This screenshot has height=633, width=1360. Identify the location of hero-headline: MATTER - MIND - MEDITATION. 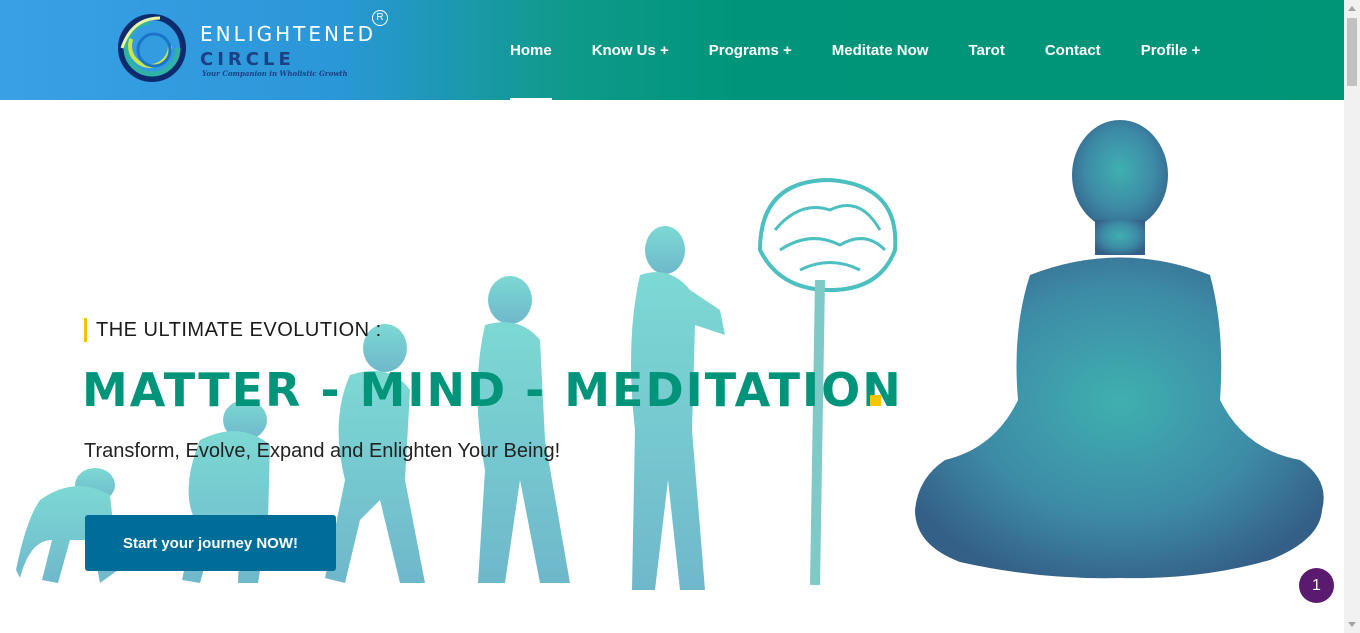
(492, 390).